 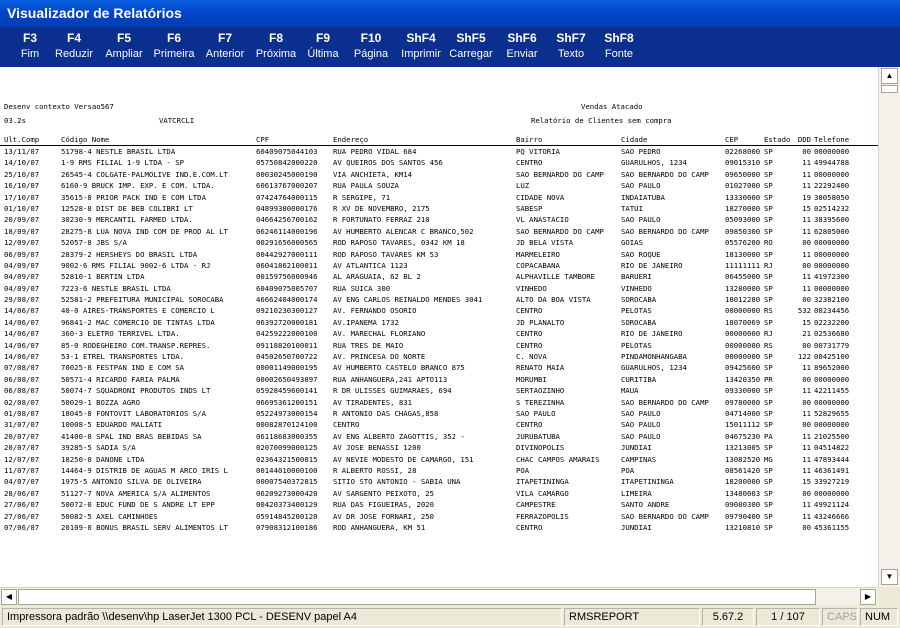 What do you see at coordinates (743, 482) in the screenshot?
I see `table-cell: 18200000` at bounding box center [743, 482].